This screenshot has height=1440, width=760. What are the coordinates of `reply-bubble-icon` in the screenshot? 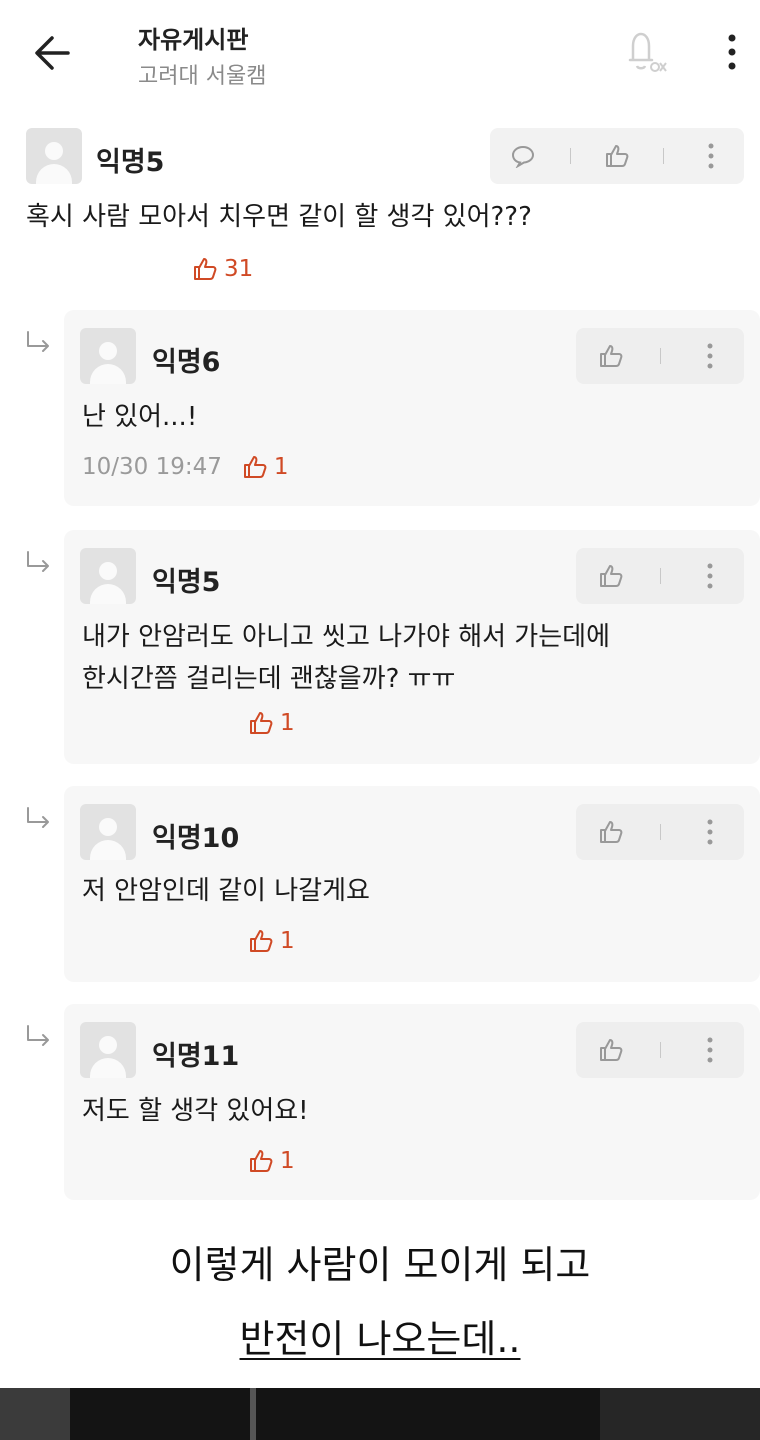 It's located at (523, 156).